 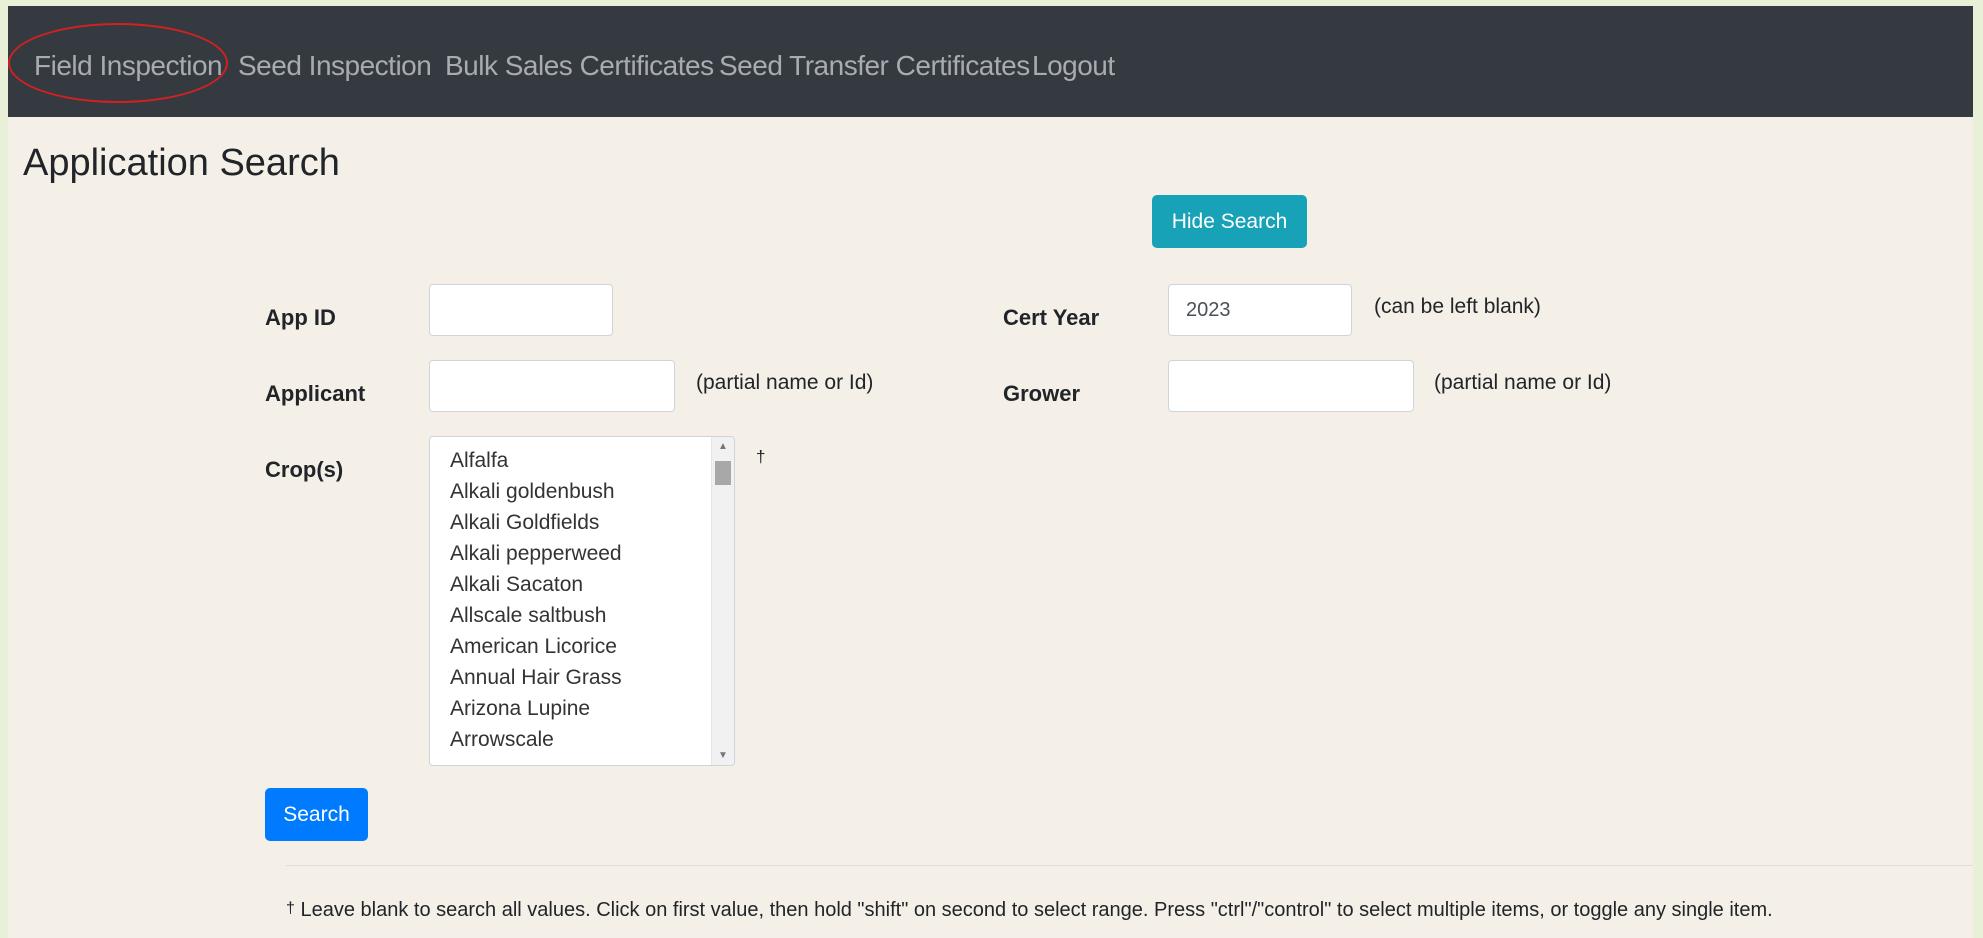 I want to click on nav-seed-inspection: Seed Inspection, so click(x=335, y=66).